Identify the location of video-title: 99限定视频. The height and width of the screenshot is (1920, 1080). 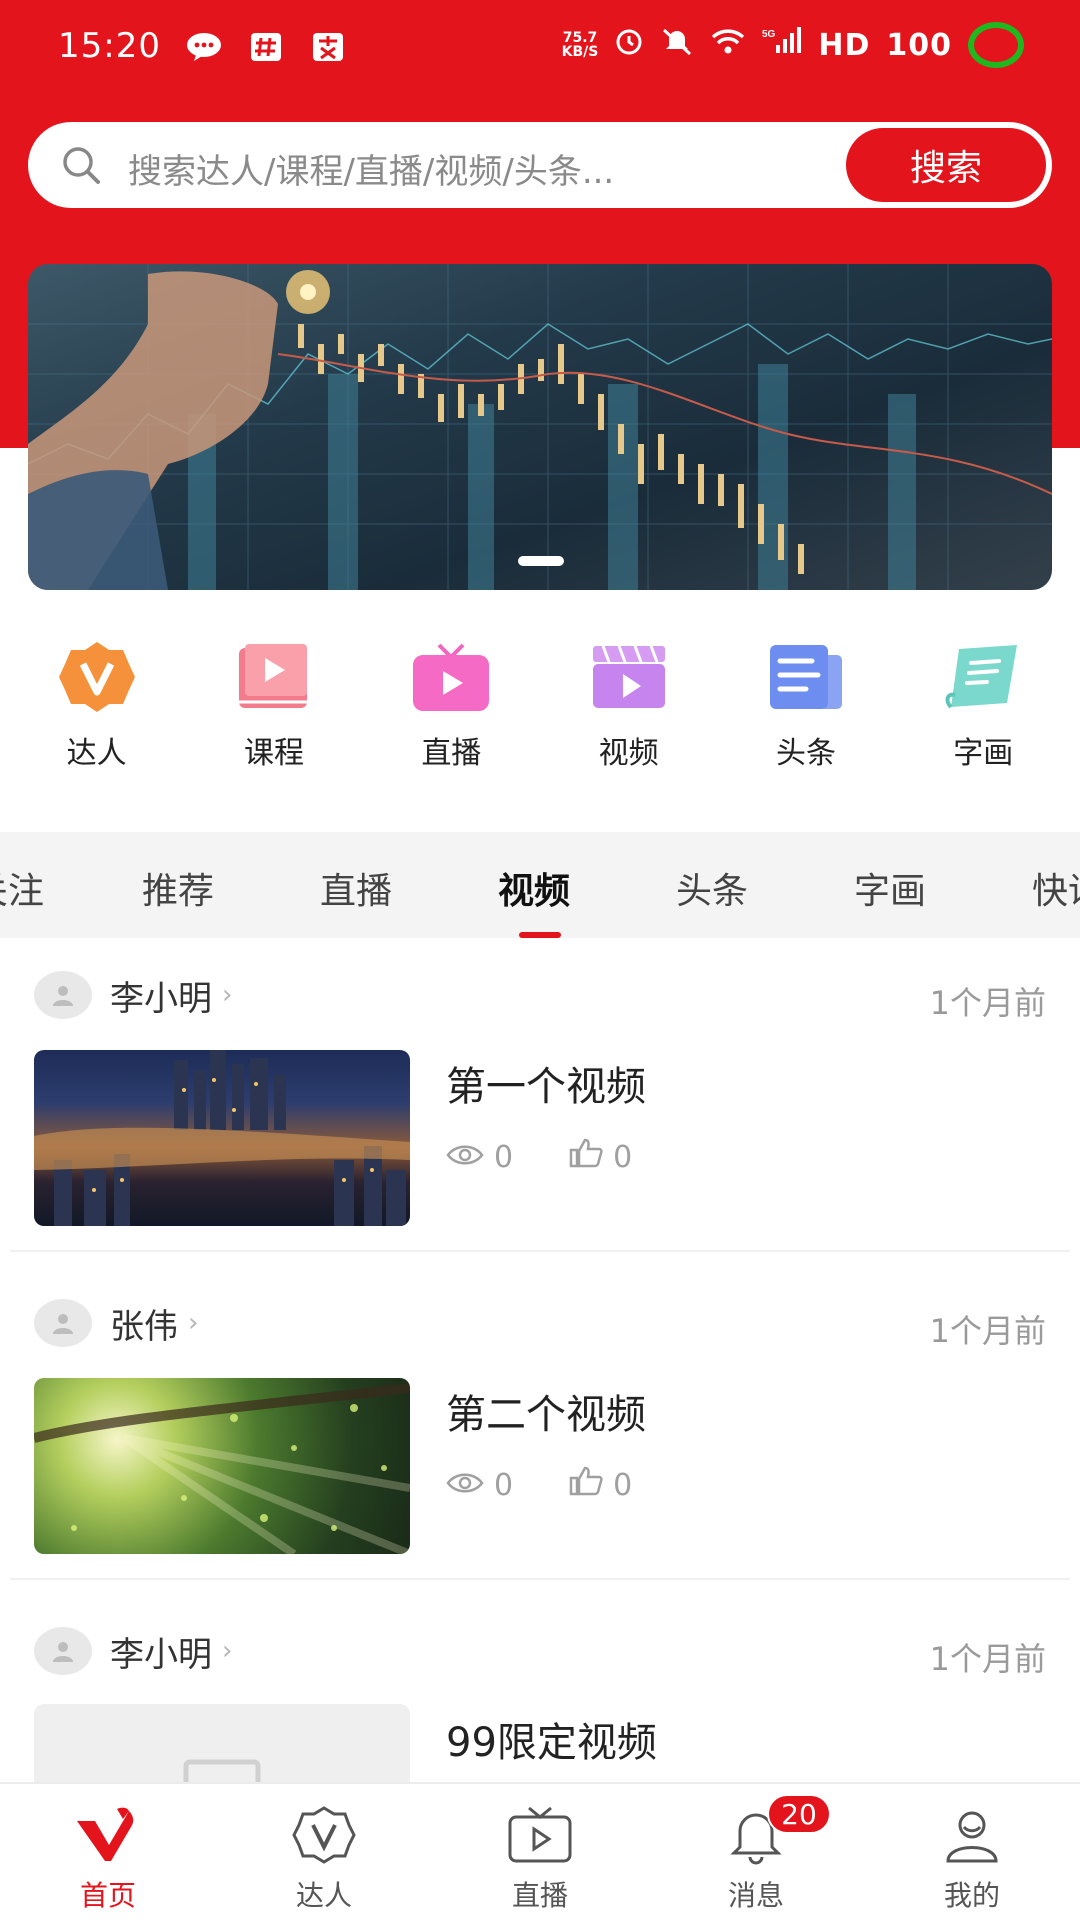
(551, 1739).